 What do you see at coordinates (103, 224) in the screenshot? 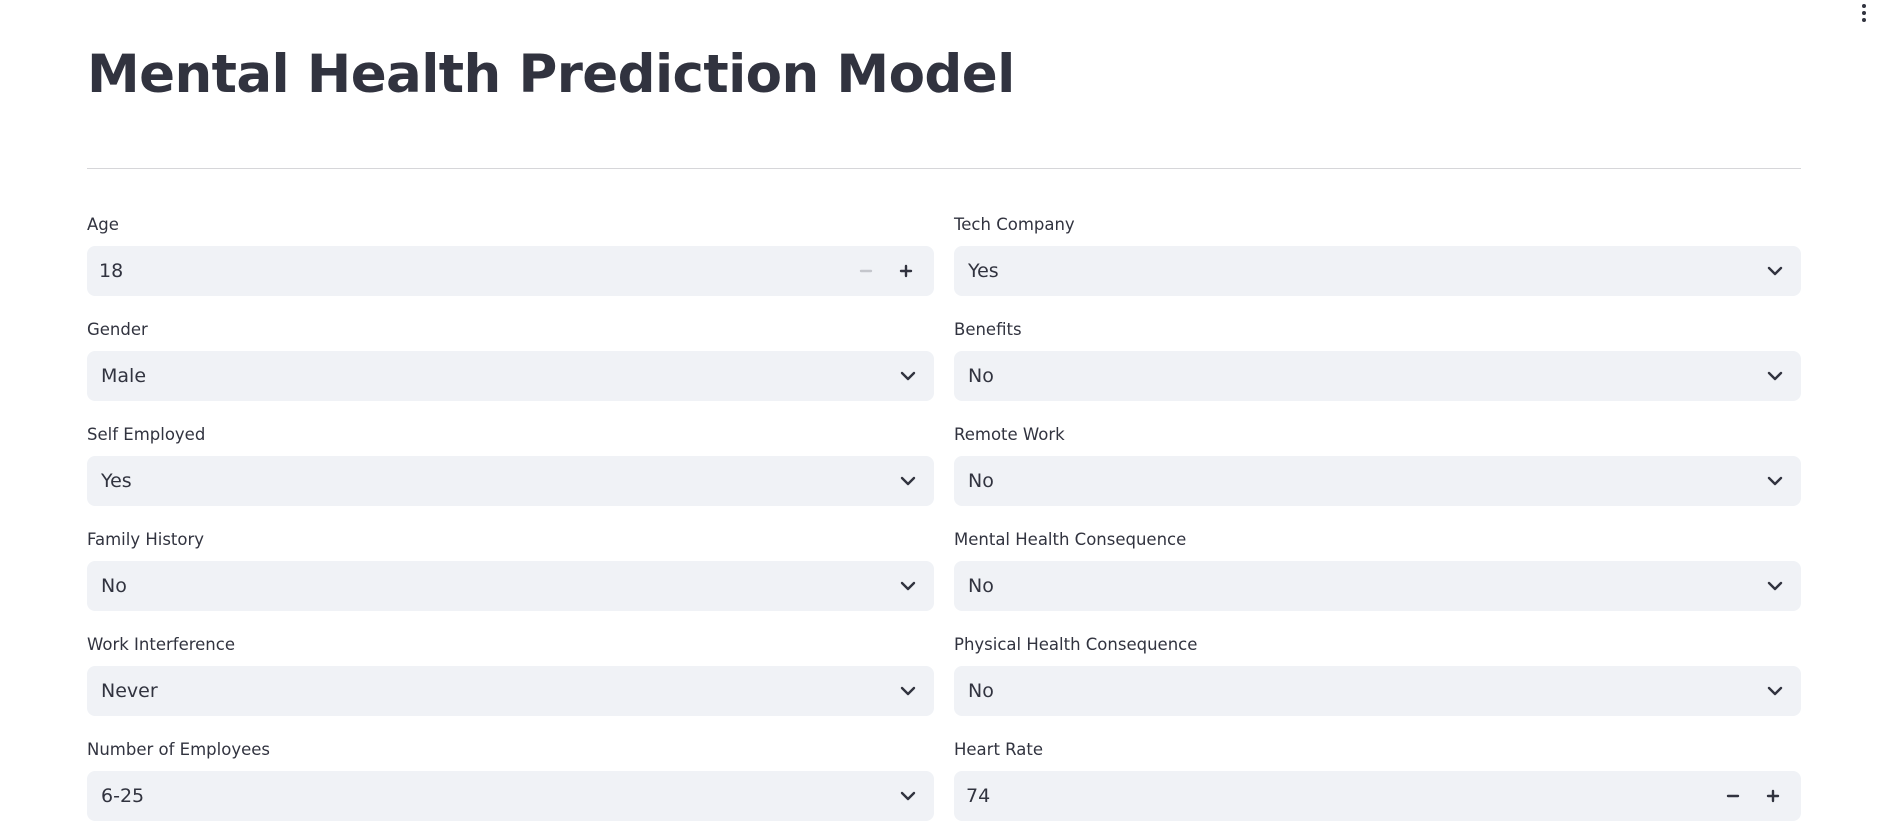
I see `age-label: Age` at bounding box center [103, 224].